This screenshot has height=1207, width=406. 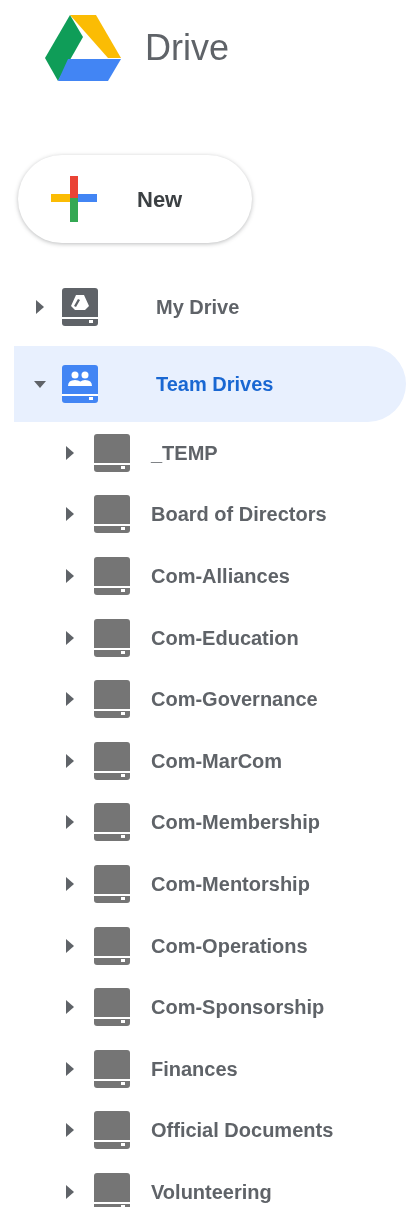 I want to click on nav-item: Volunteering, so click(x=203, y=1184).